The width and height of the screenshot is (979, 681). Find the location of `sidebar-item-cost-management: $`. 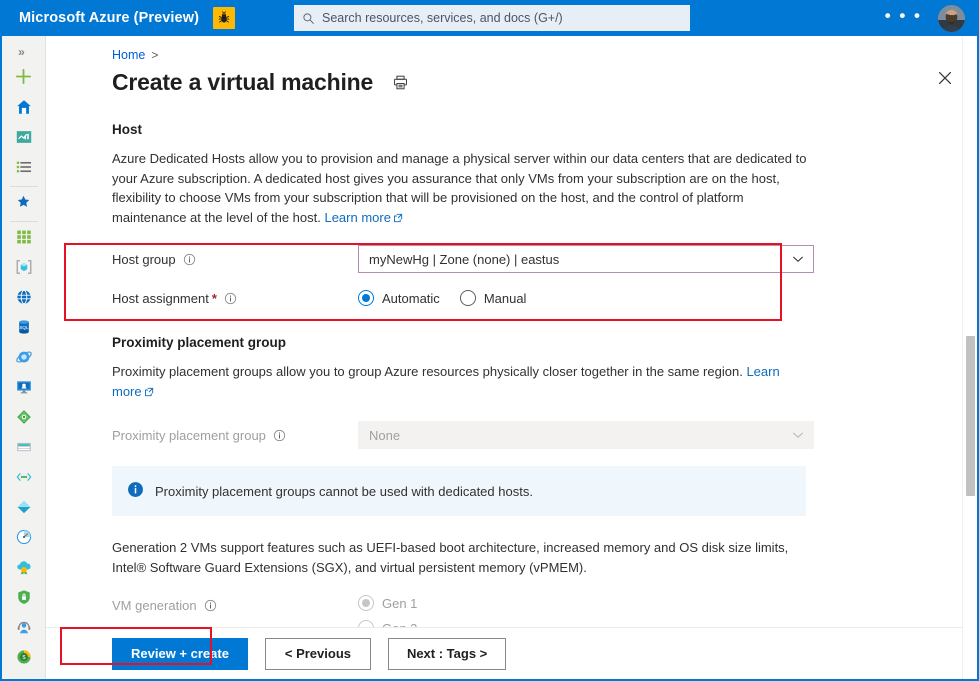

sidebar-item-cost-management: $ is located at coordinates (24, 659).